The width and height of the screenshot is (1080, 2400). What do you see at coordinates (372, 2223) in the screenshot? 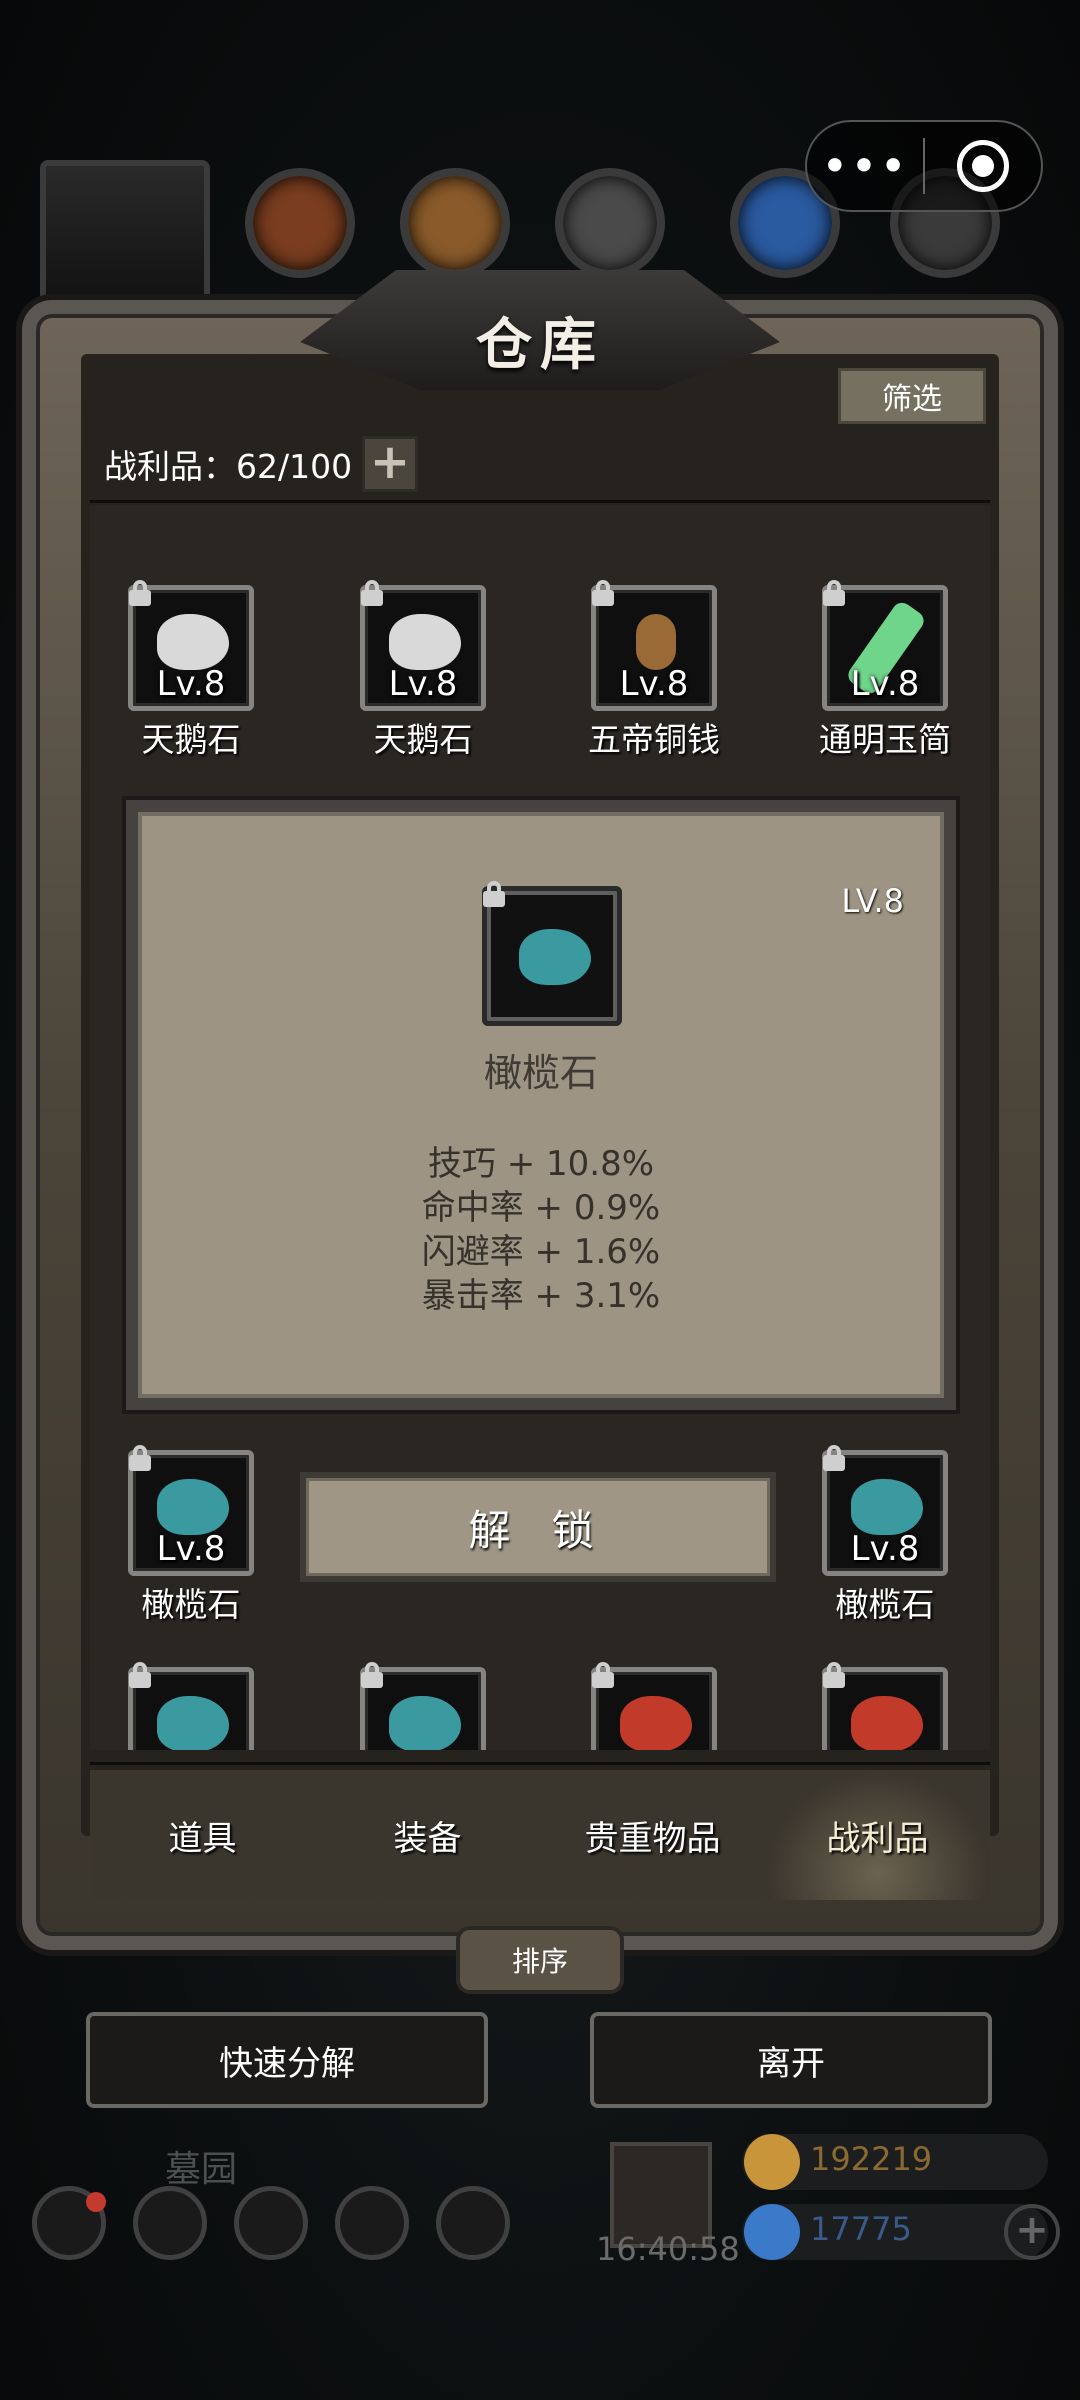
I see `mail-icon` at bounding box center [372, 2223].